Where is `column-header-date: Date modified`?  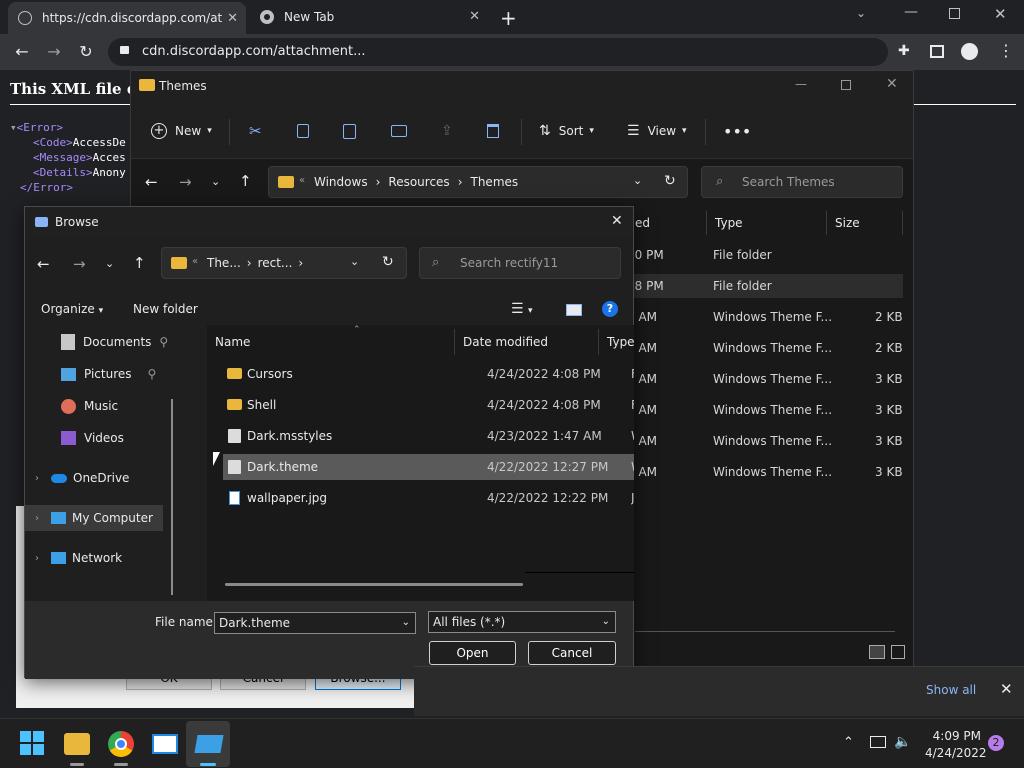
column-header-date: Date modified is located at coordinates (527, 342).